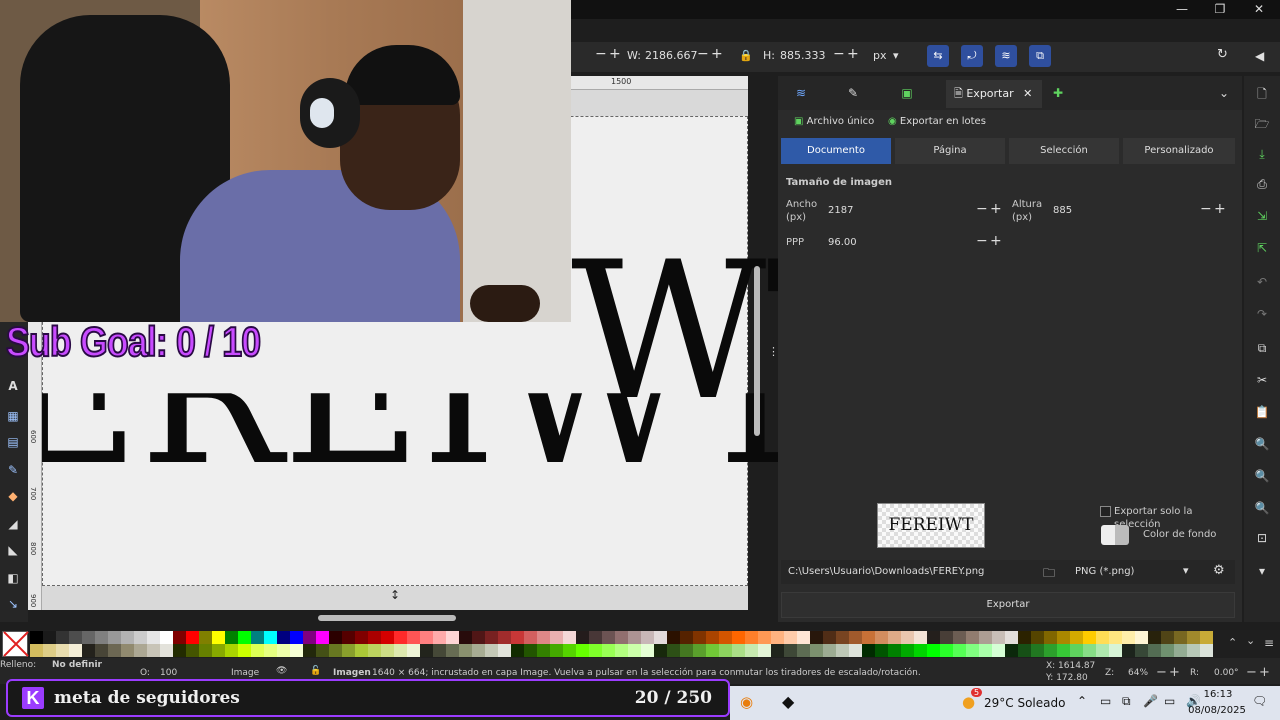 The image size is (1280, 720). What do you see at coordinates (853, 93) in the screenshot?
I see `fill-stroke-tab-icon: ✎` at bounding box center [853, 93].